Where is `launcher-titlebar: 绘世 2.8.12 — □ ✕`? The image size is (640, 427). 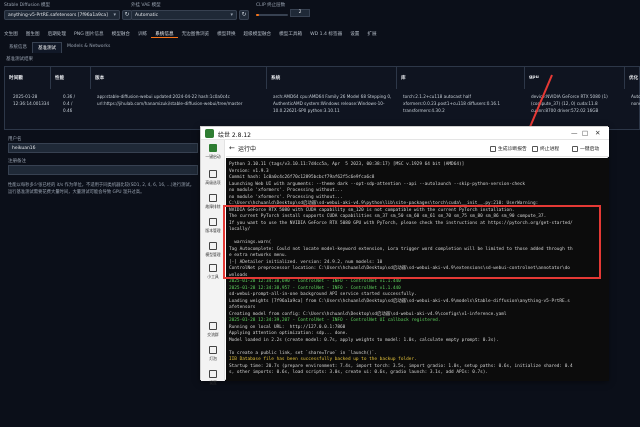 launcher-titlebar: 绘世 2.8.12 — □ ✕ is located at coordinates (405, 133).